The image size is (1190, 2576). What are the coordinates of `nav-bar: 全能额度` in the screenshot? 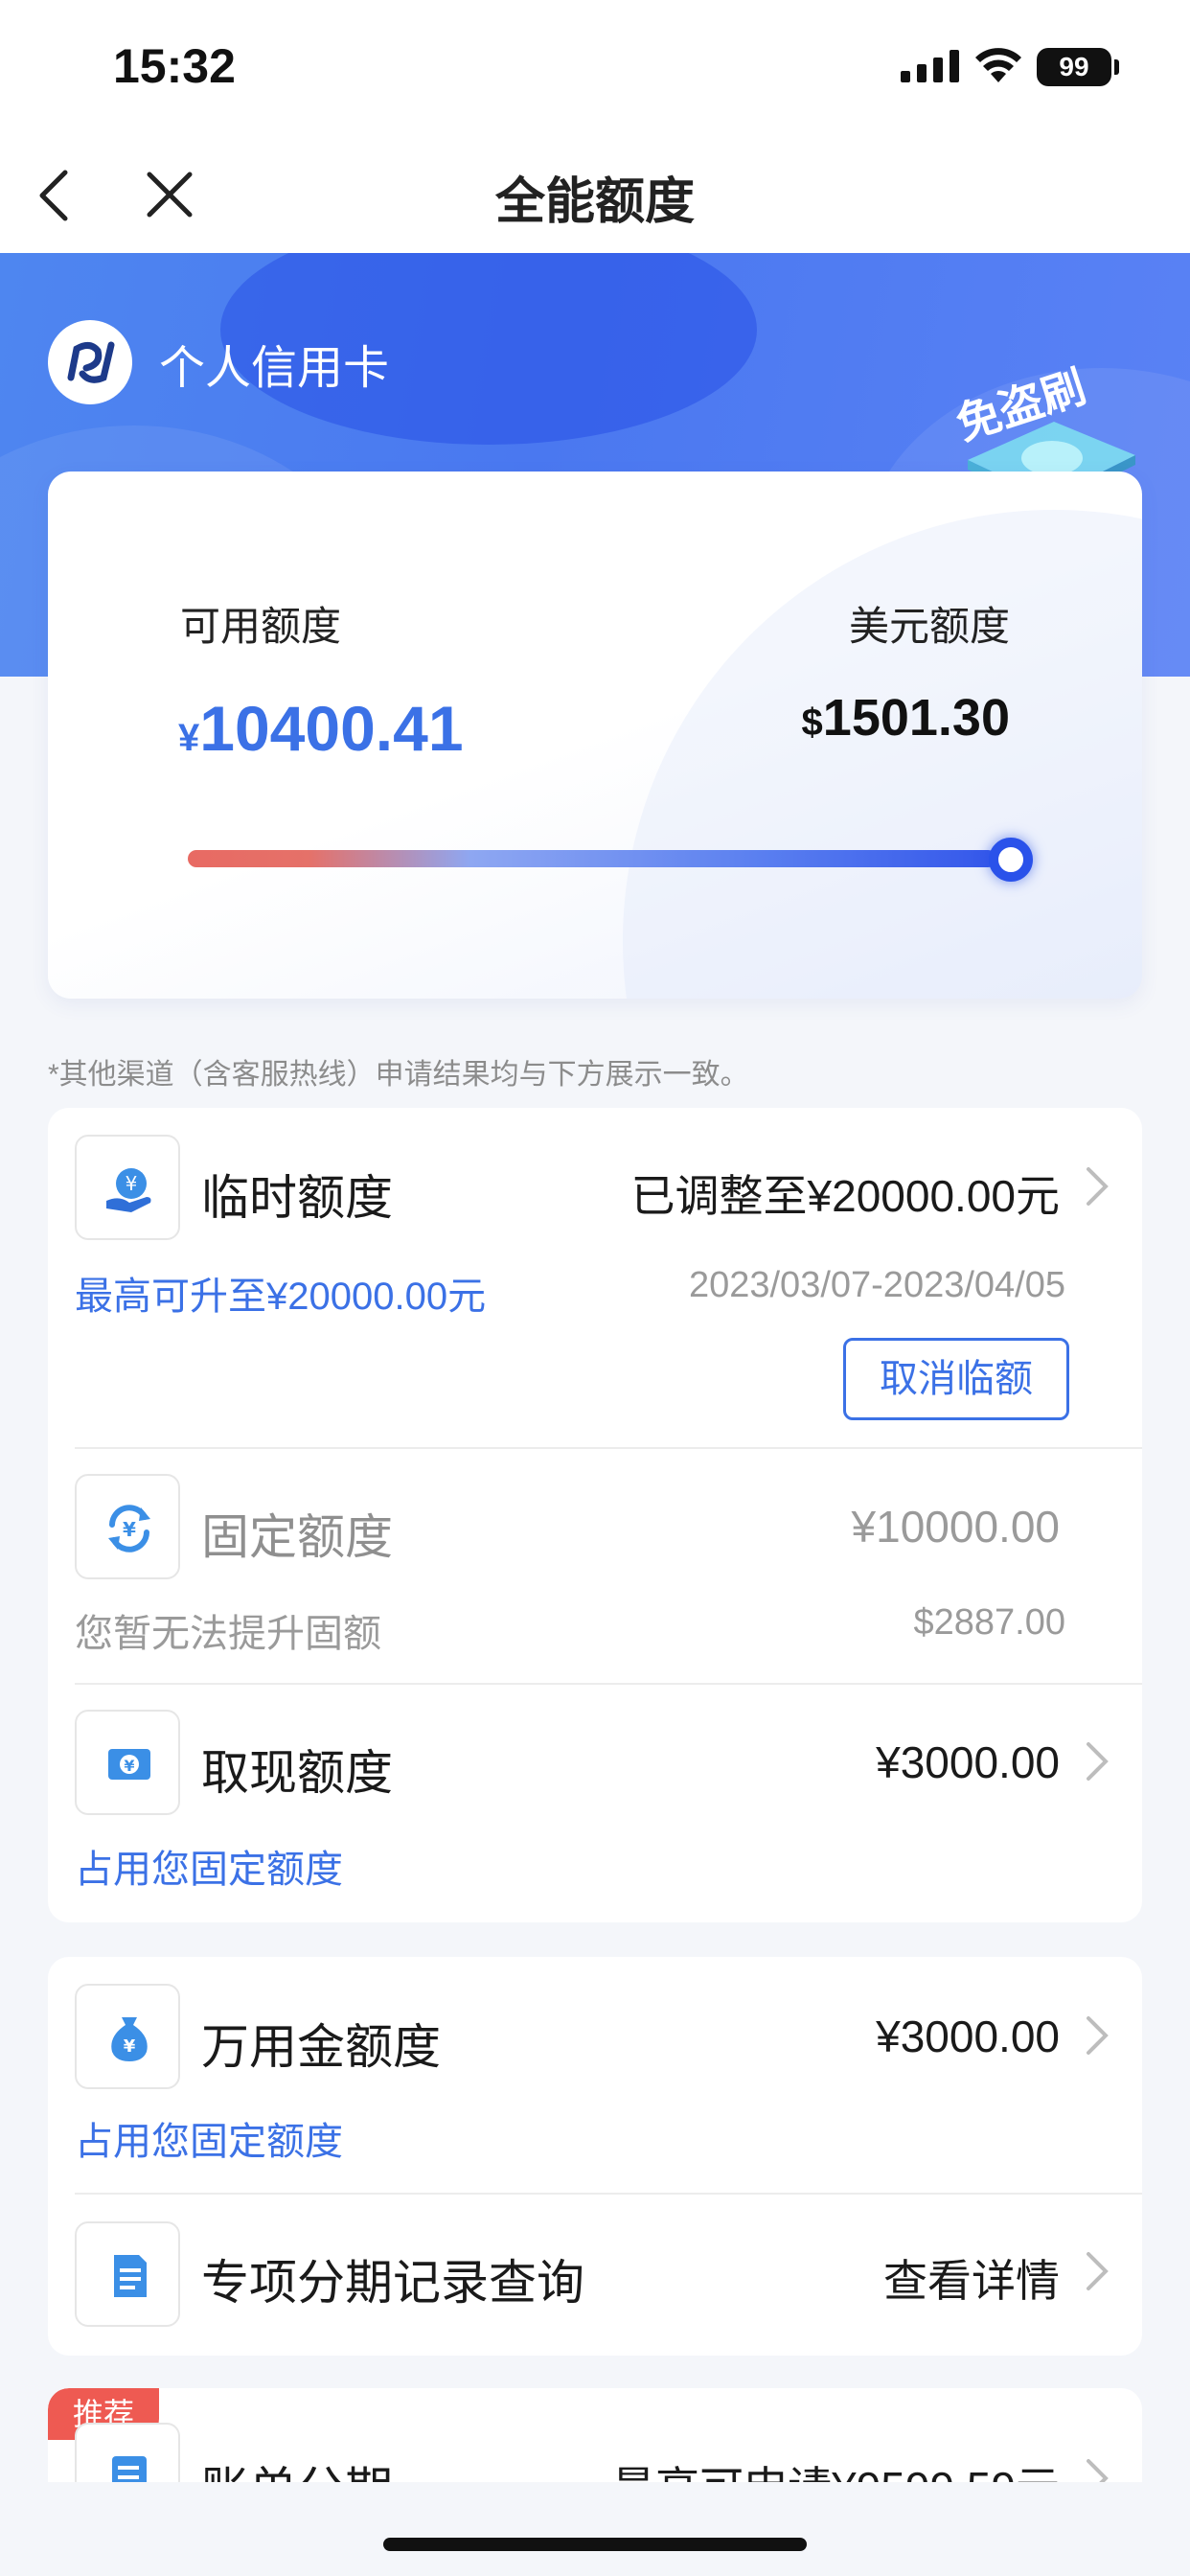 It's located at (595, 193).